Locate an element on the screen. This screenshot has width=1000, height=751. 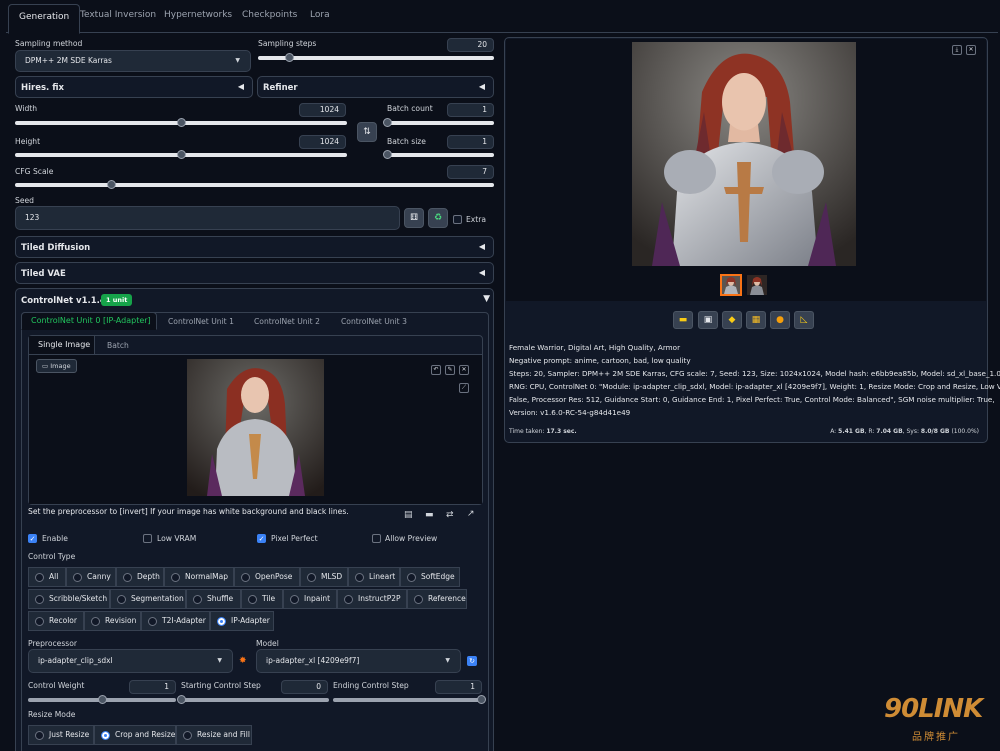
width-slider is located at coordinates (181, 122).